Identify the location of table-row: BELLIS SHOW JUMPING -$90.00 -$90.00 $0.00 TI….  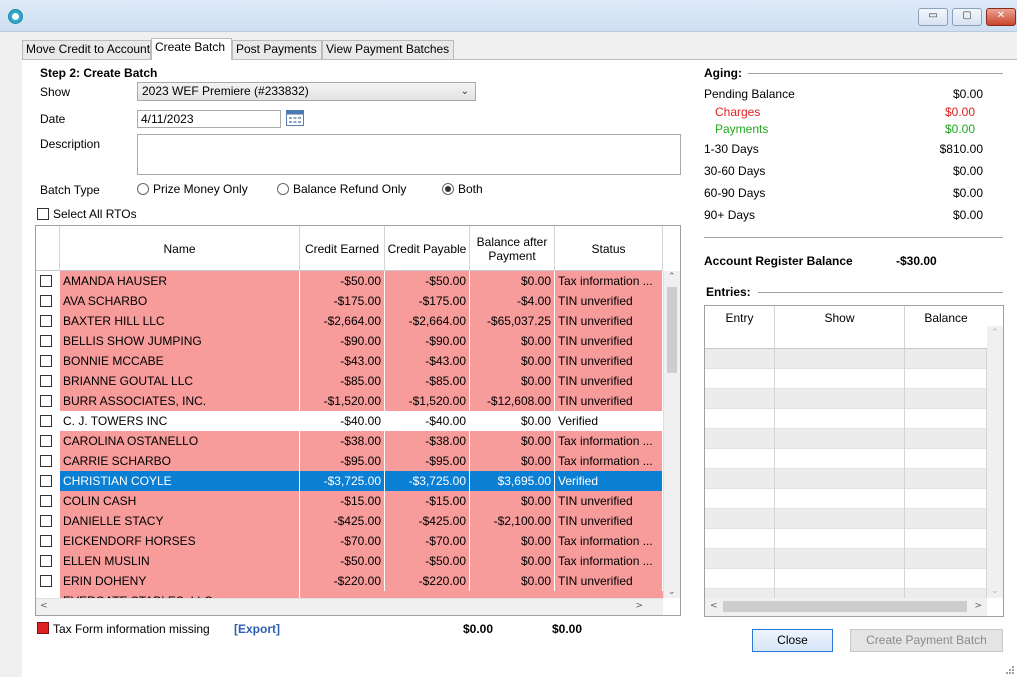
(349, 341).